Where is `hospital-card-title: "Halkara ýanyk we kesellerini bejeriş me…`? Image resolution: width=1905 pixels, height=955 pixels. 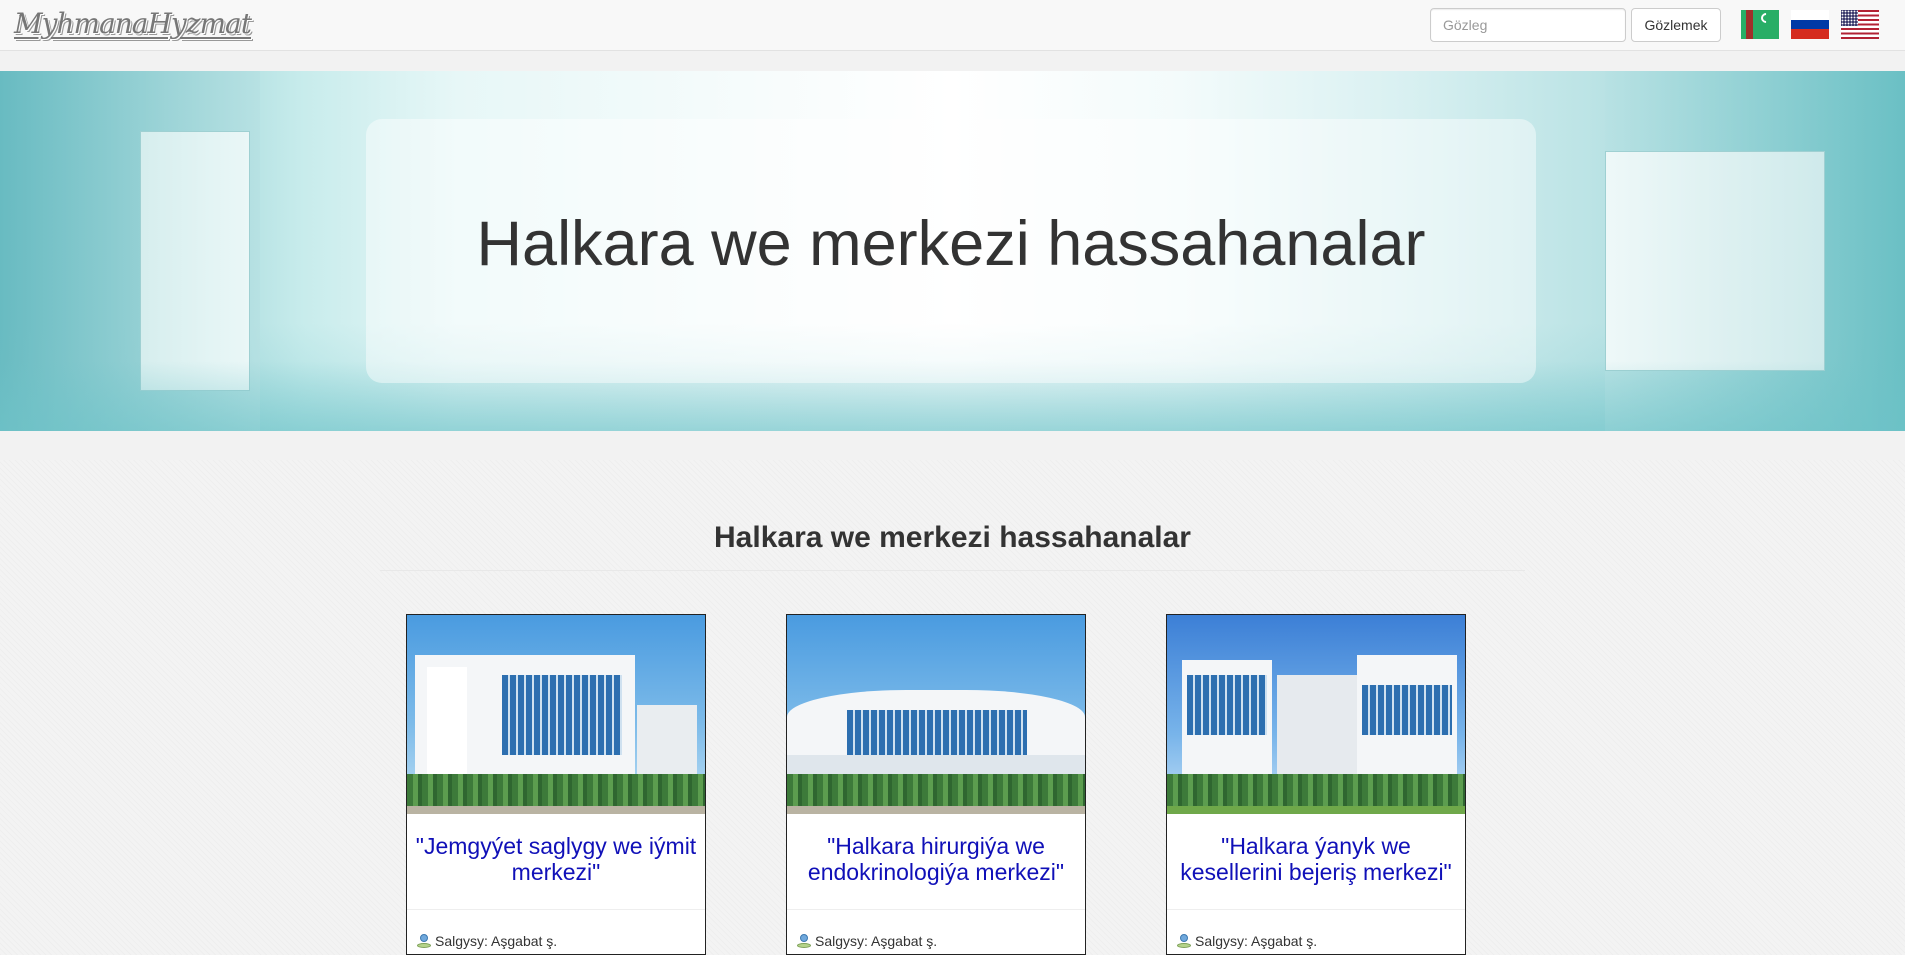
hospital-card-title: "Halkara ýanyk we kesellerini bejeriş me… is located at coordinates (1316, 859).